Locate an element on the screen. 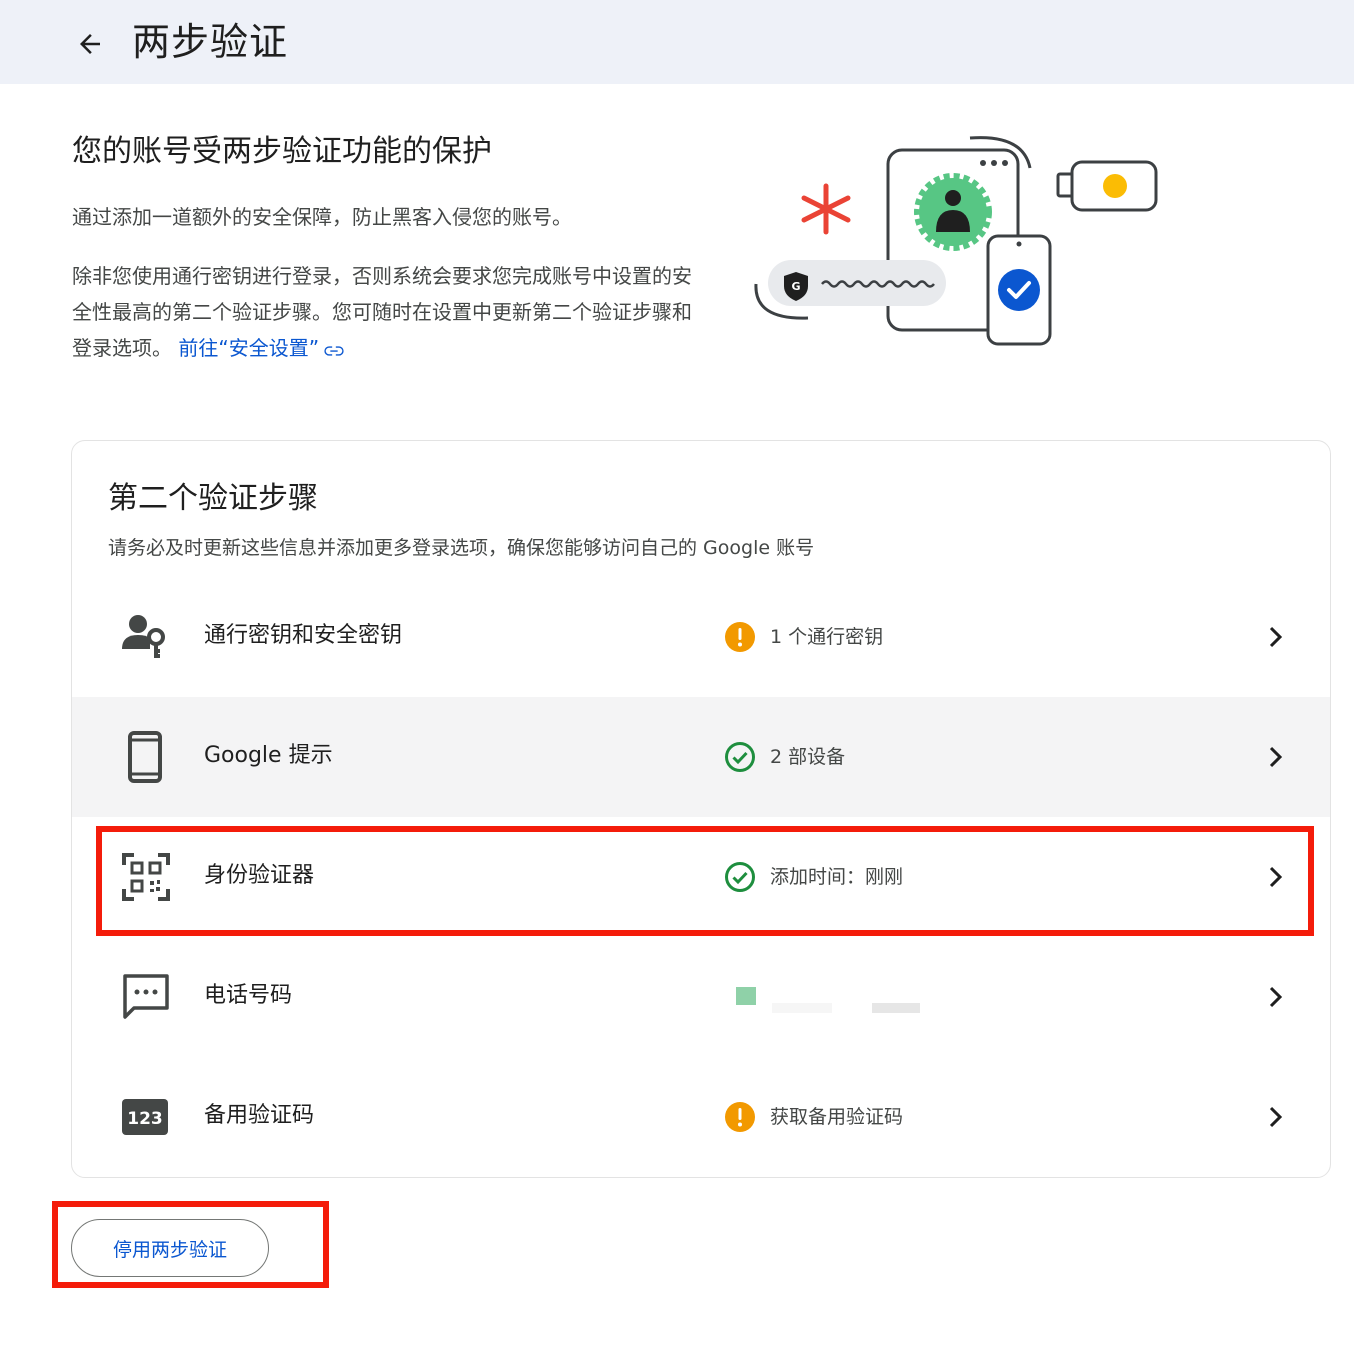 This screenshot has height=1347, width=1354. code-123-icon: 123 is located at coordinates (145, 1117).